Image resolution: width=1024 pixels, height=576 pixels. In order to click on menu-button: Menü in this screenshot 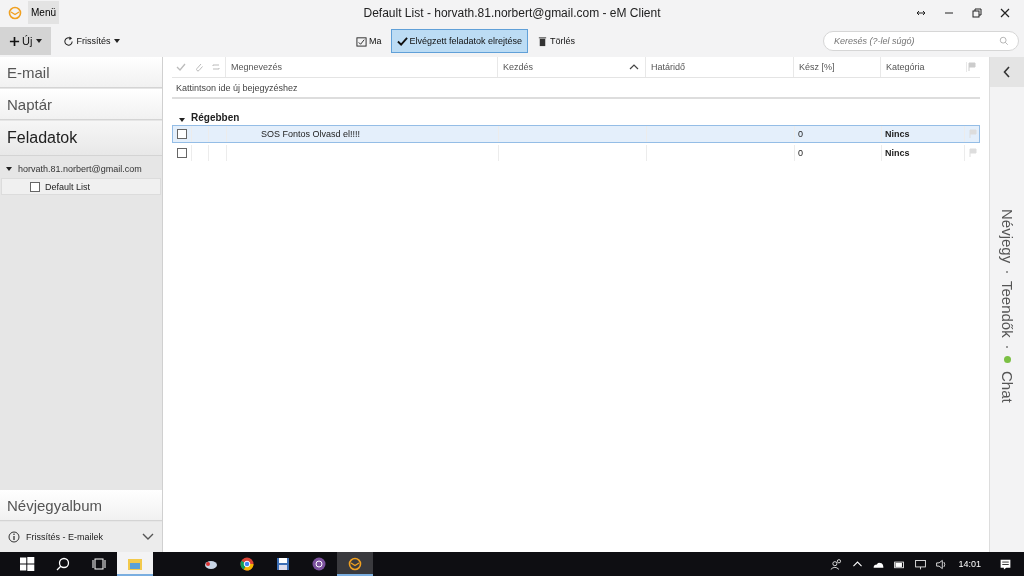, I will do `click(43, 12)`.